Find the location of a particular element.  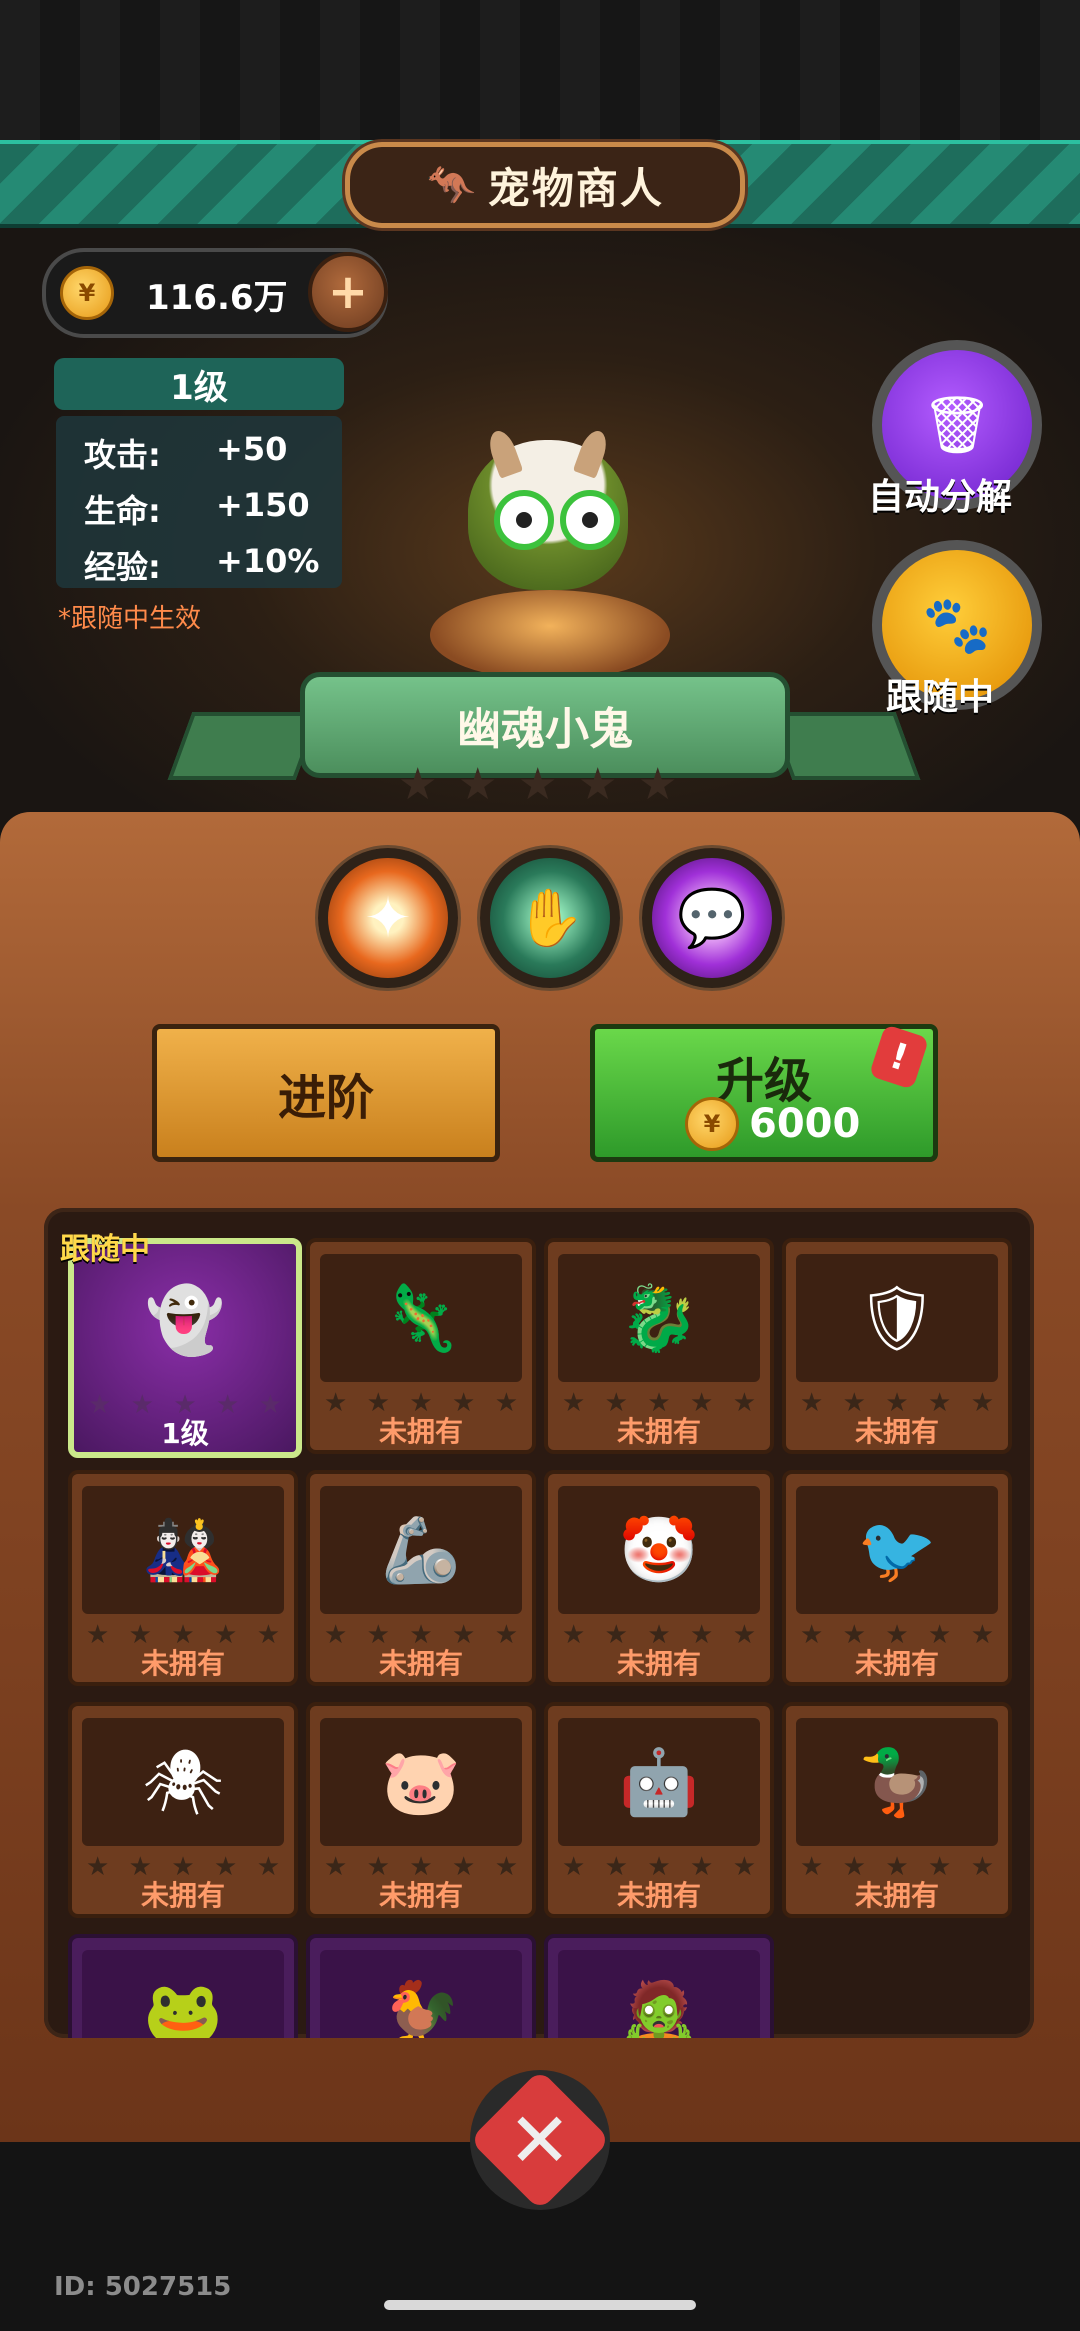

card-label: 1级 is located at coordinates (185, 1433).